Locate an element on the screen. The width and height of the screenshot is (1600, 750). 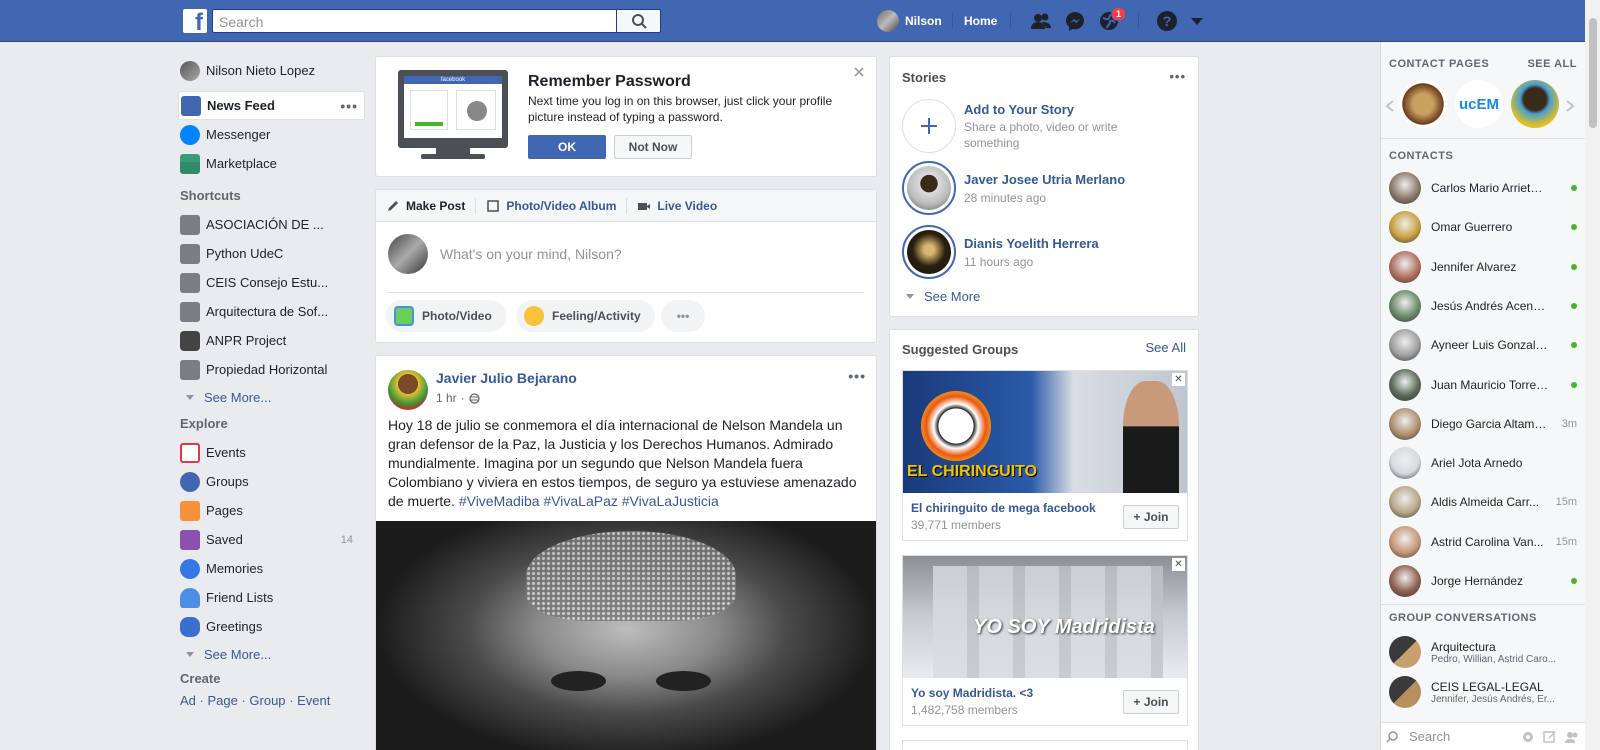
not-now-button: Not Now is located at coordinates (653, 147).